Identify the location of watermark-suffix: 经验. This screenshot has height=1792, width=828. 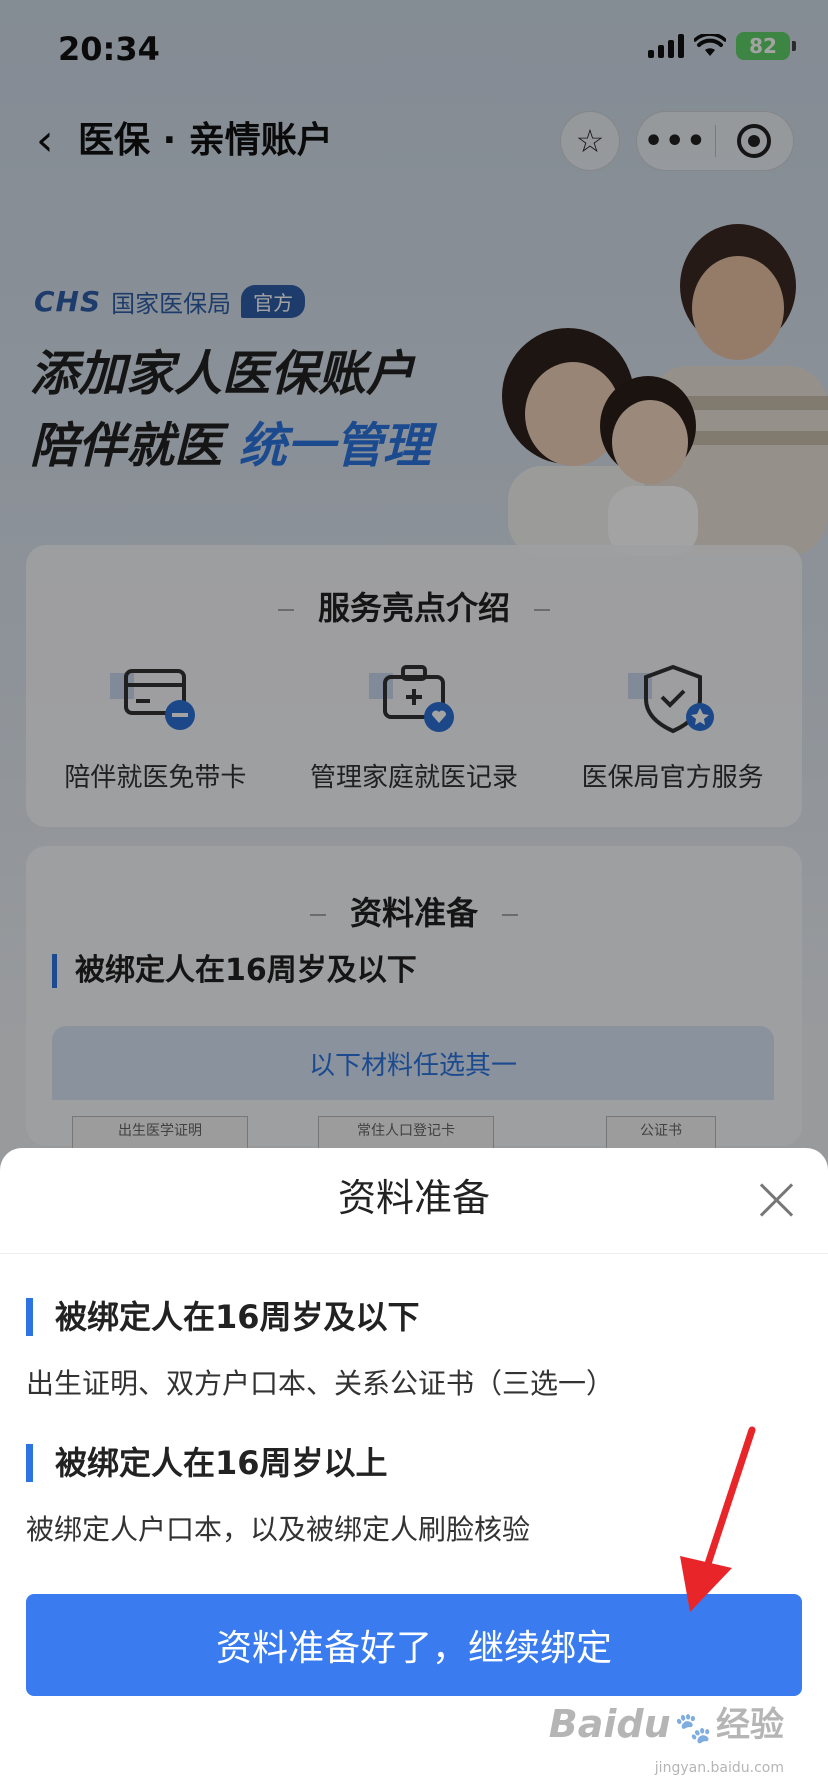
(750, 1725).